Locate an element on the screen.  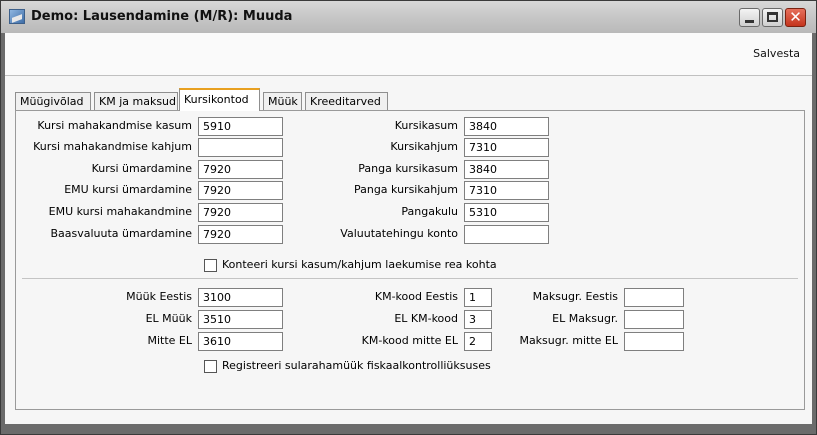
minimize-button is located at coordinates (749, 17).